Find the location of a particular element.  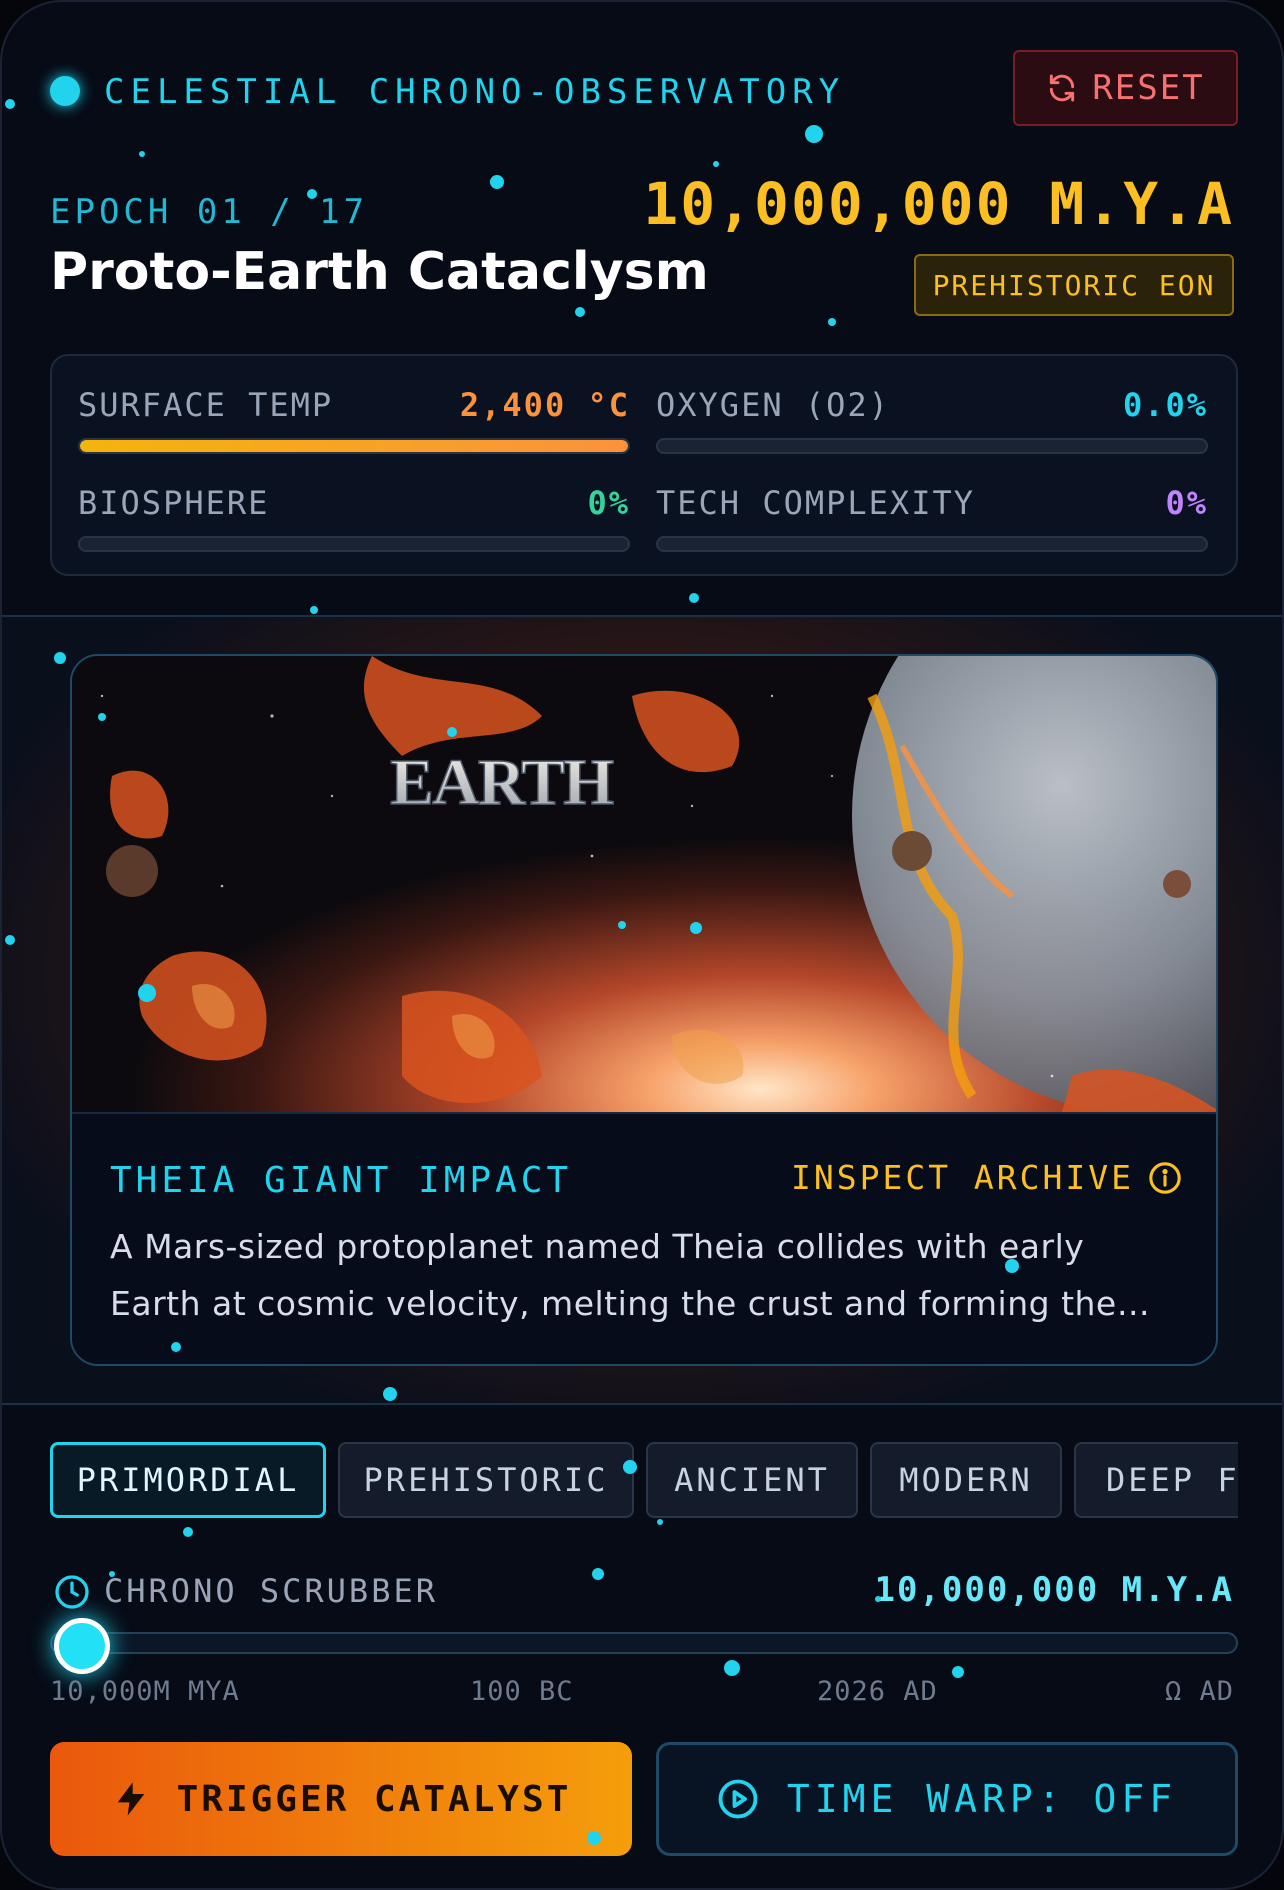

status-dot is located at coordinates (65, 91).